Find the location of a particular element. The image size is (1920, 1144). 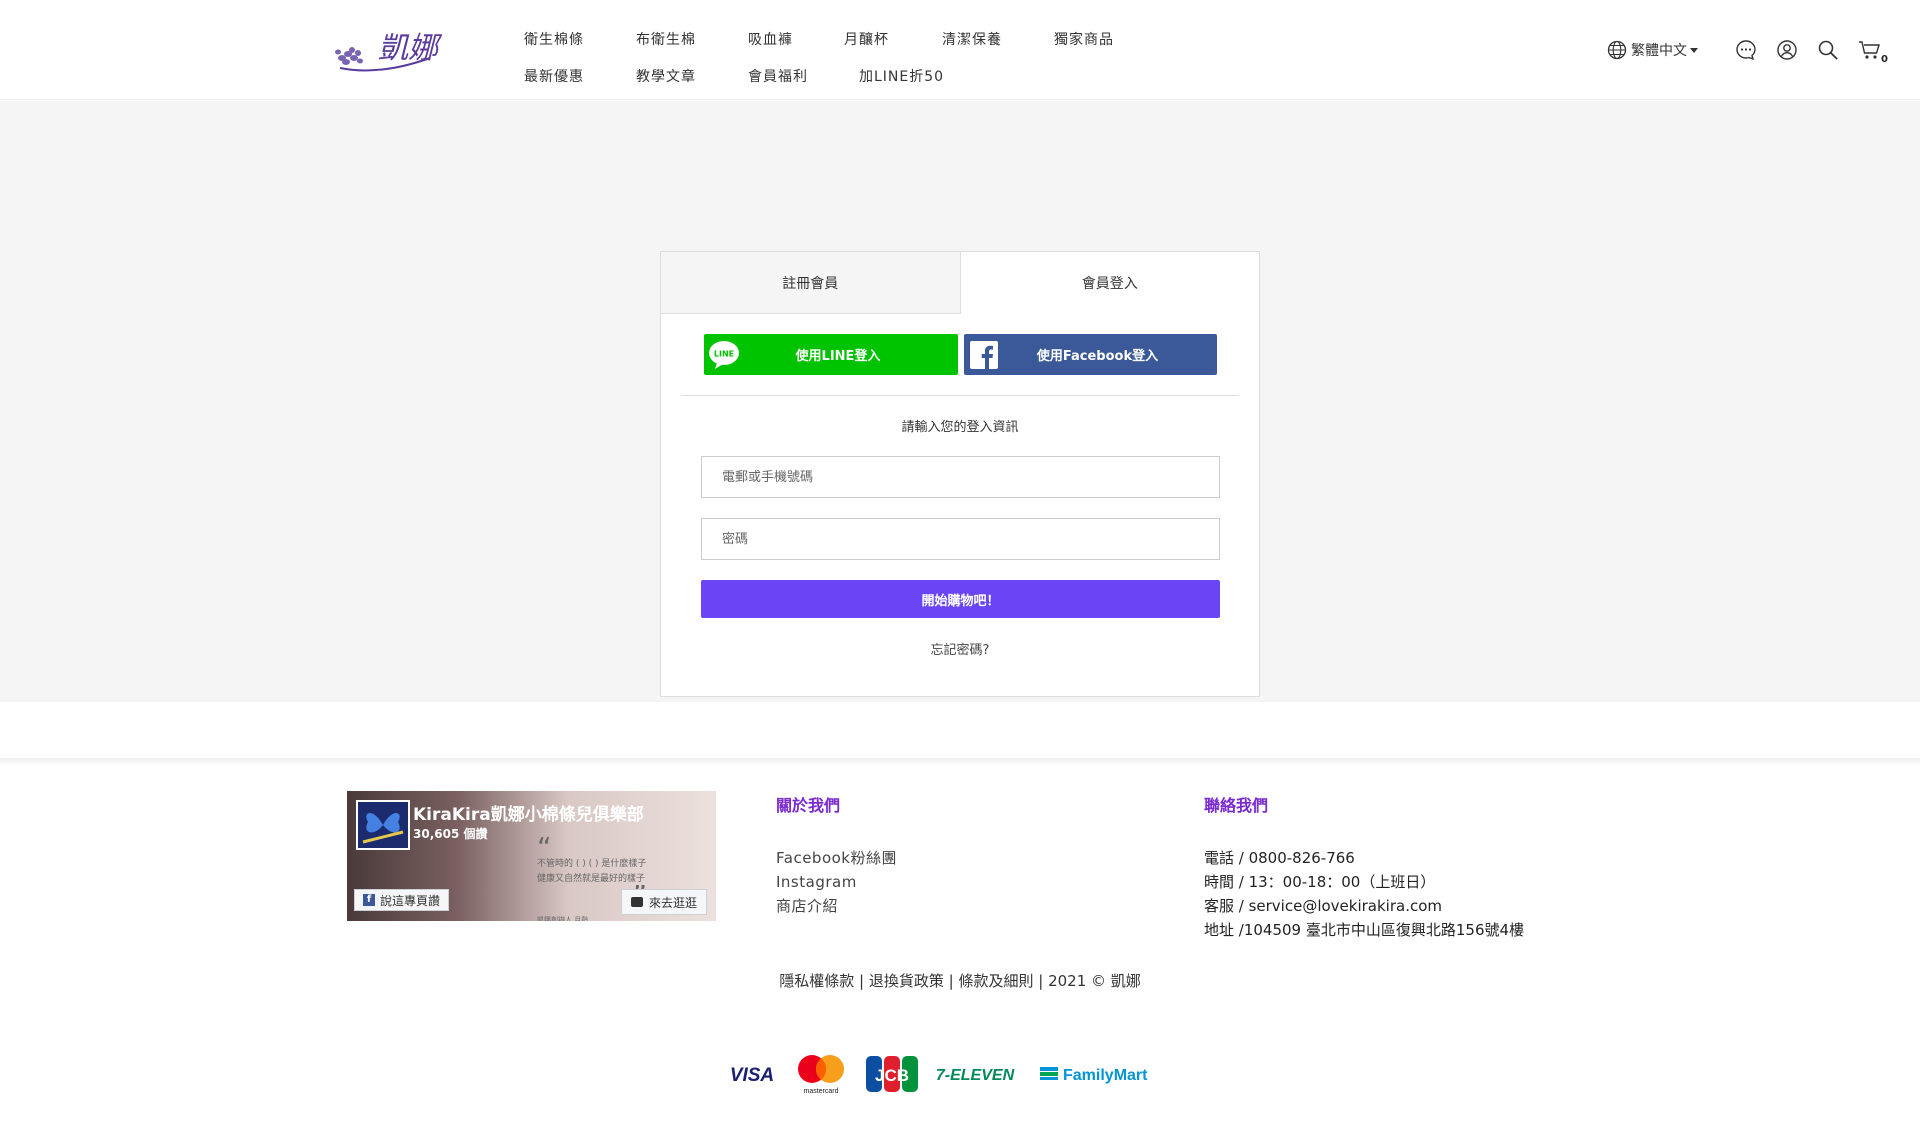

password-input is located at coordinates (960, 539).